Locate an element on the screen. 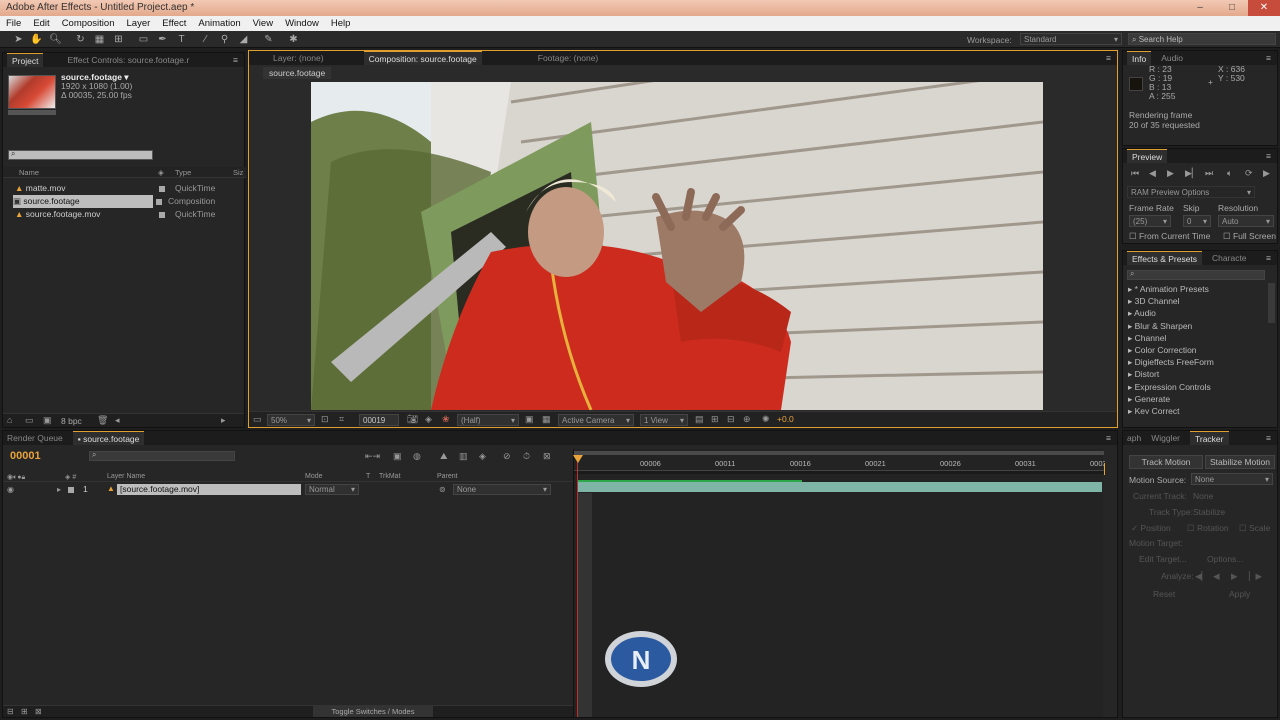  last-frame-icon: ⏭ is located at coordinates (1209, 173).